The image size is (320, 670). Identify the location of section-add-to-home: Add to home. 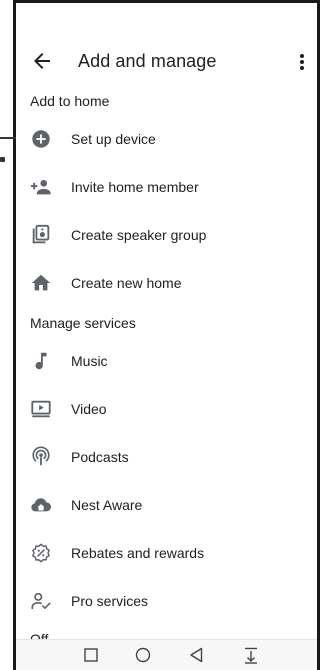
(70, 101).